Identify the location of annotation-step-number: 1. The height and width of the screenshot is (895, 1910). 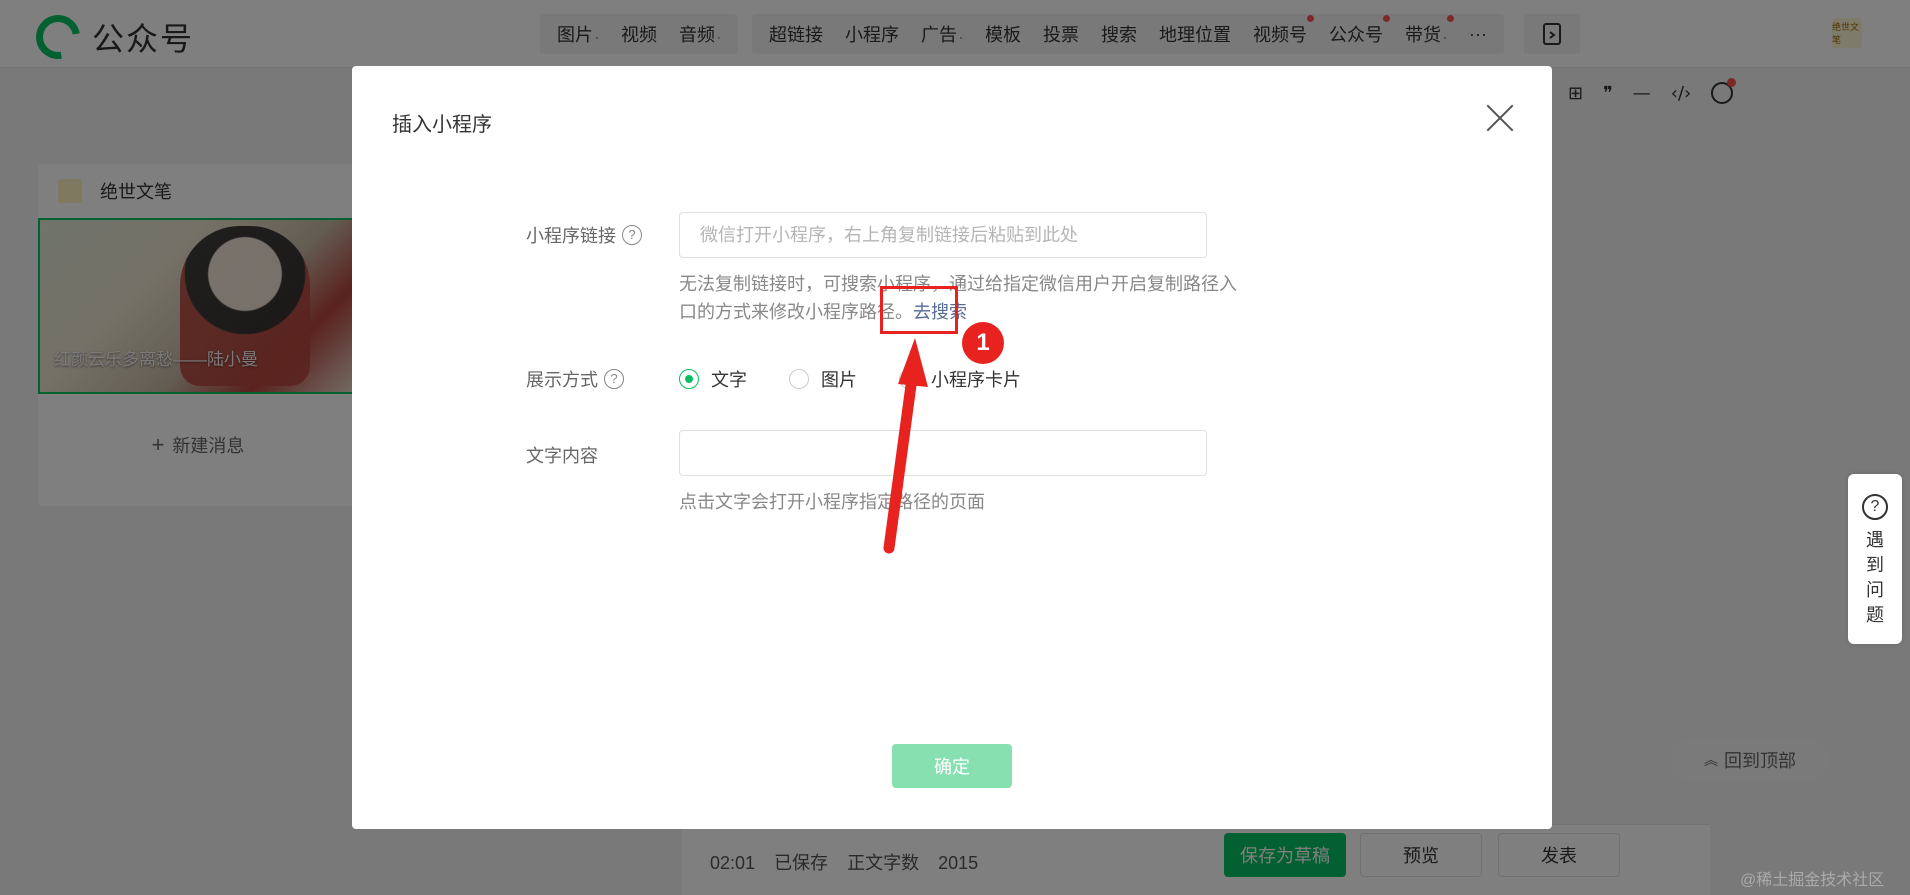
(983, 343).